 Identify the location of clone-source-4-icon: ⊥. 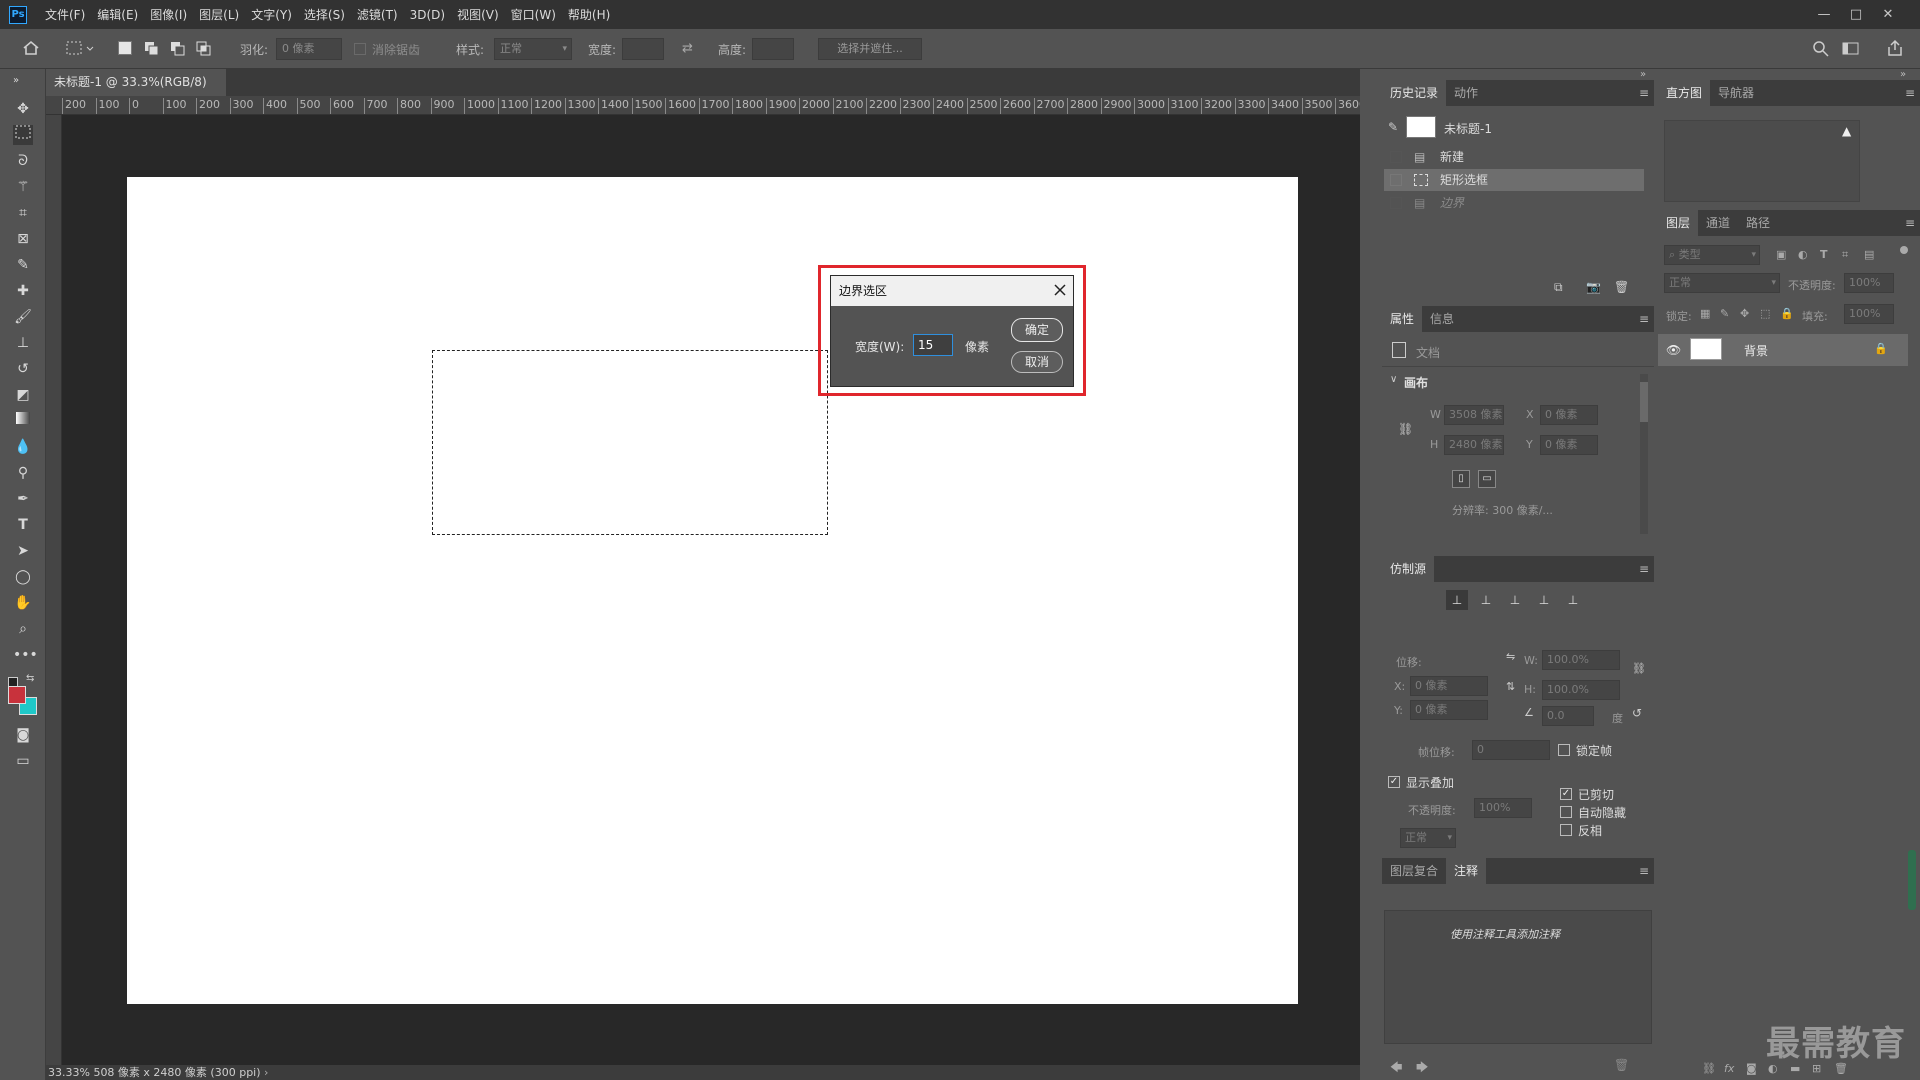
(1544, 600).